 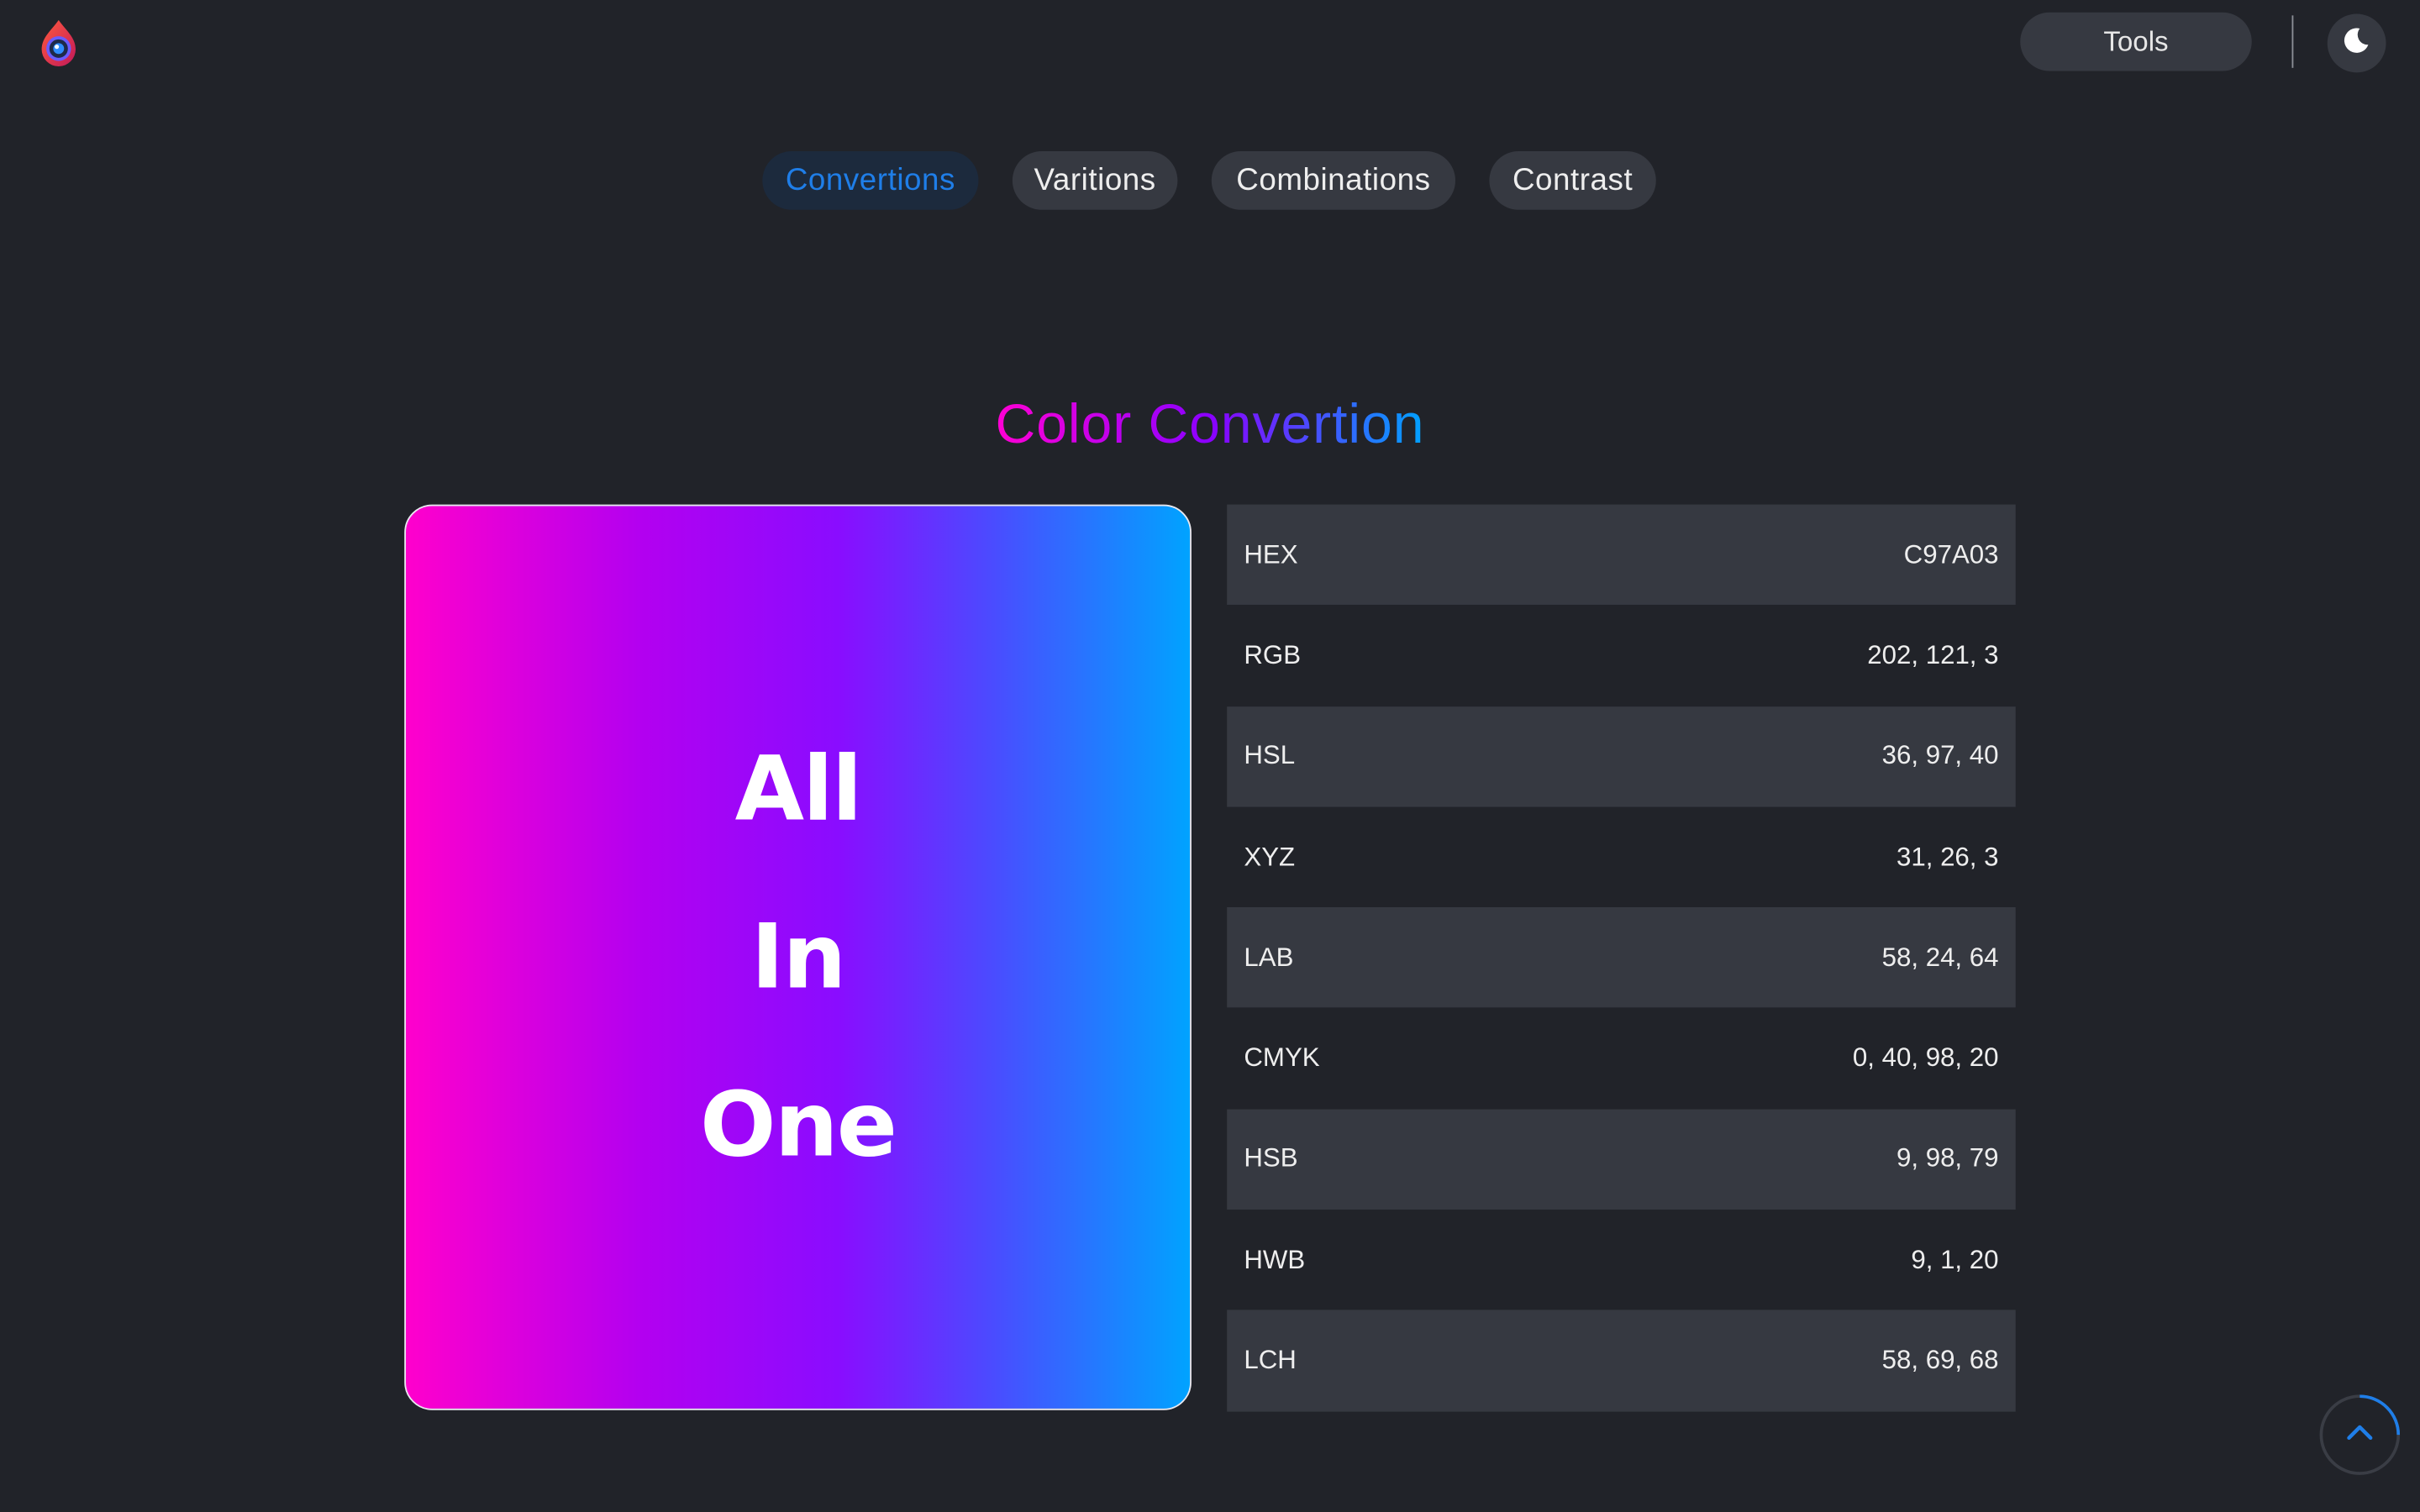 What do you see at coordinates (1947, 856) in the screenshot?
I see `conversion-value: 31, 26, 3` at bounding box center [1947, 856].